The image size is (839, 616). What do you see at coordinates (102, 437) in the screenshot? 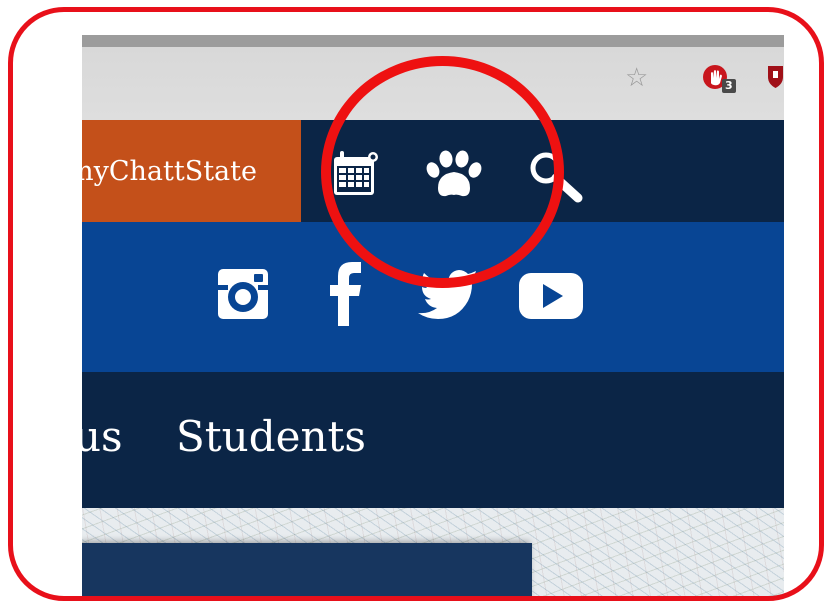
I see `menu-item-campus: us` at bounding box center [102, 437].